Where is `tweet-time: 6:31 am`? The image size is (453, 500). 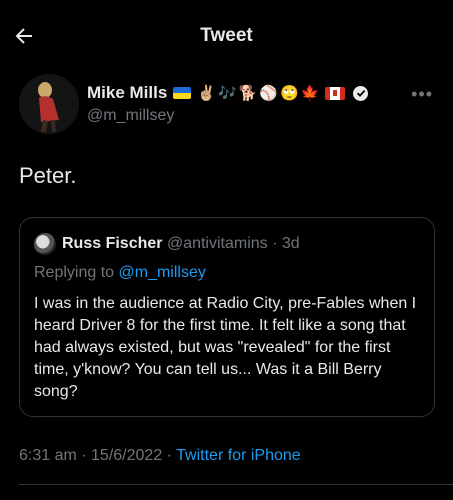
tweet-time: 6:31 am is located at coordinates (48, 455).